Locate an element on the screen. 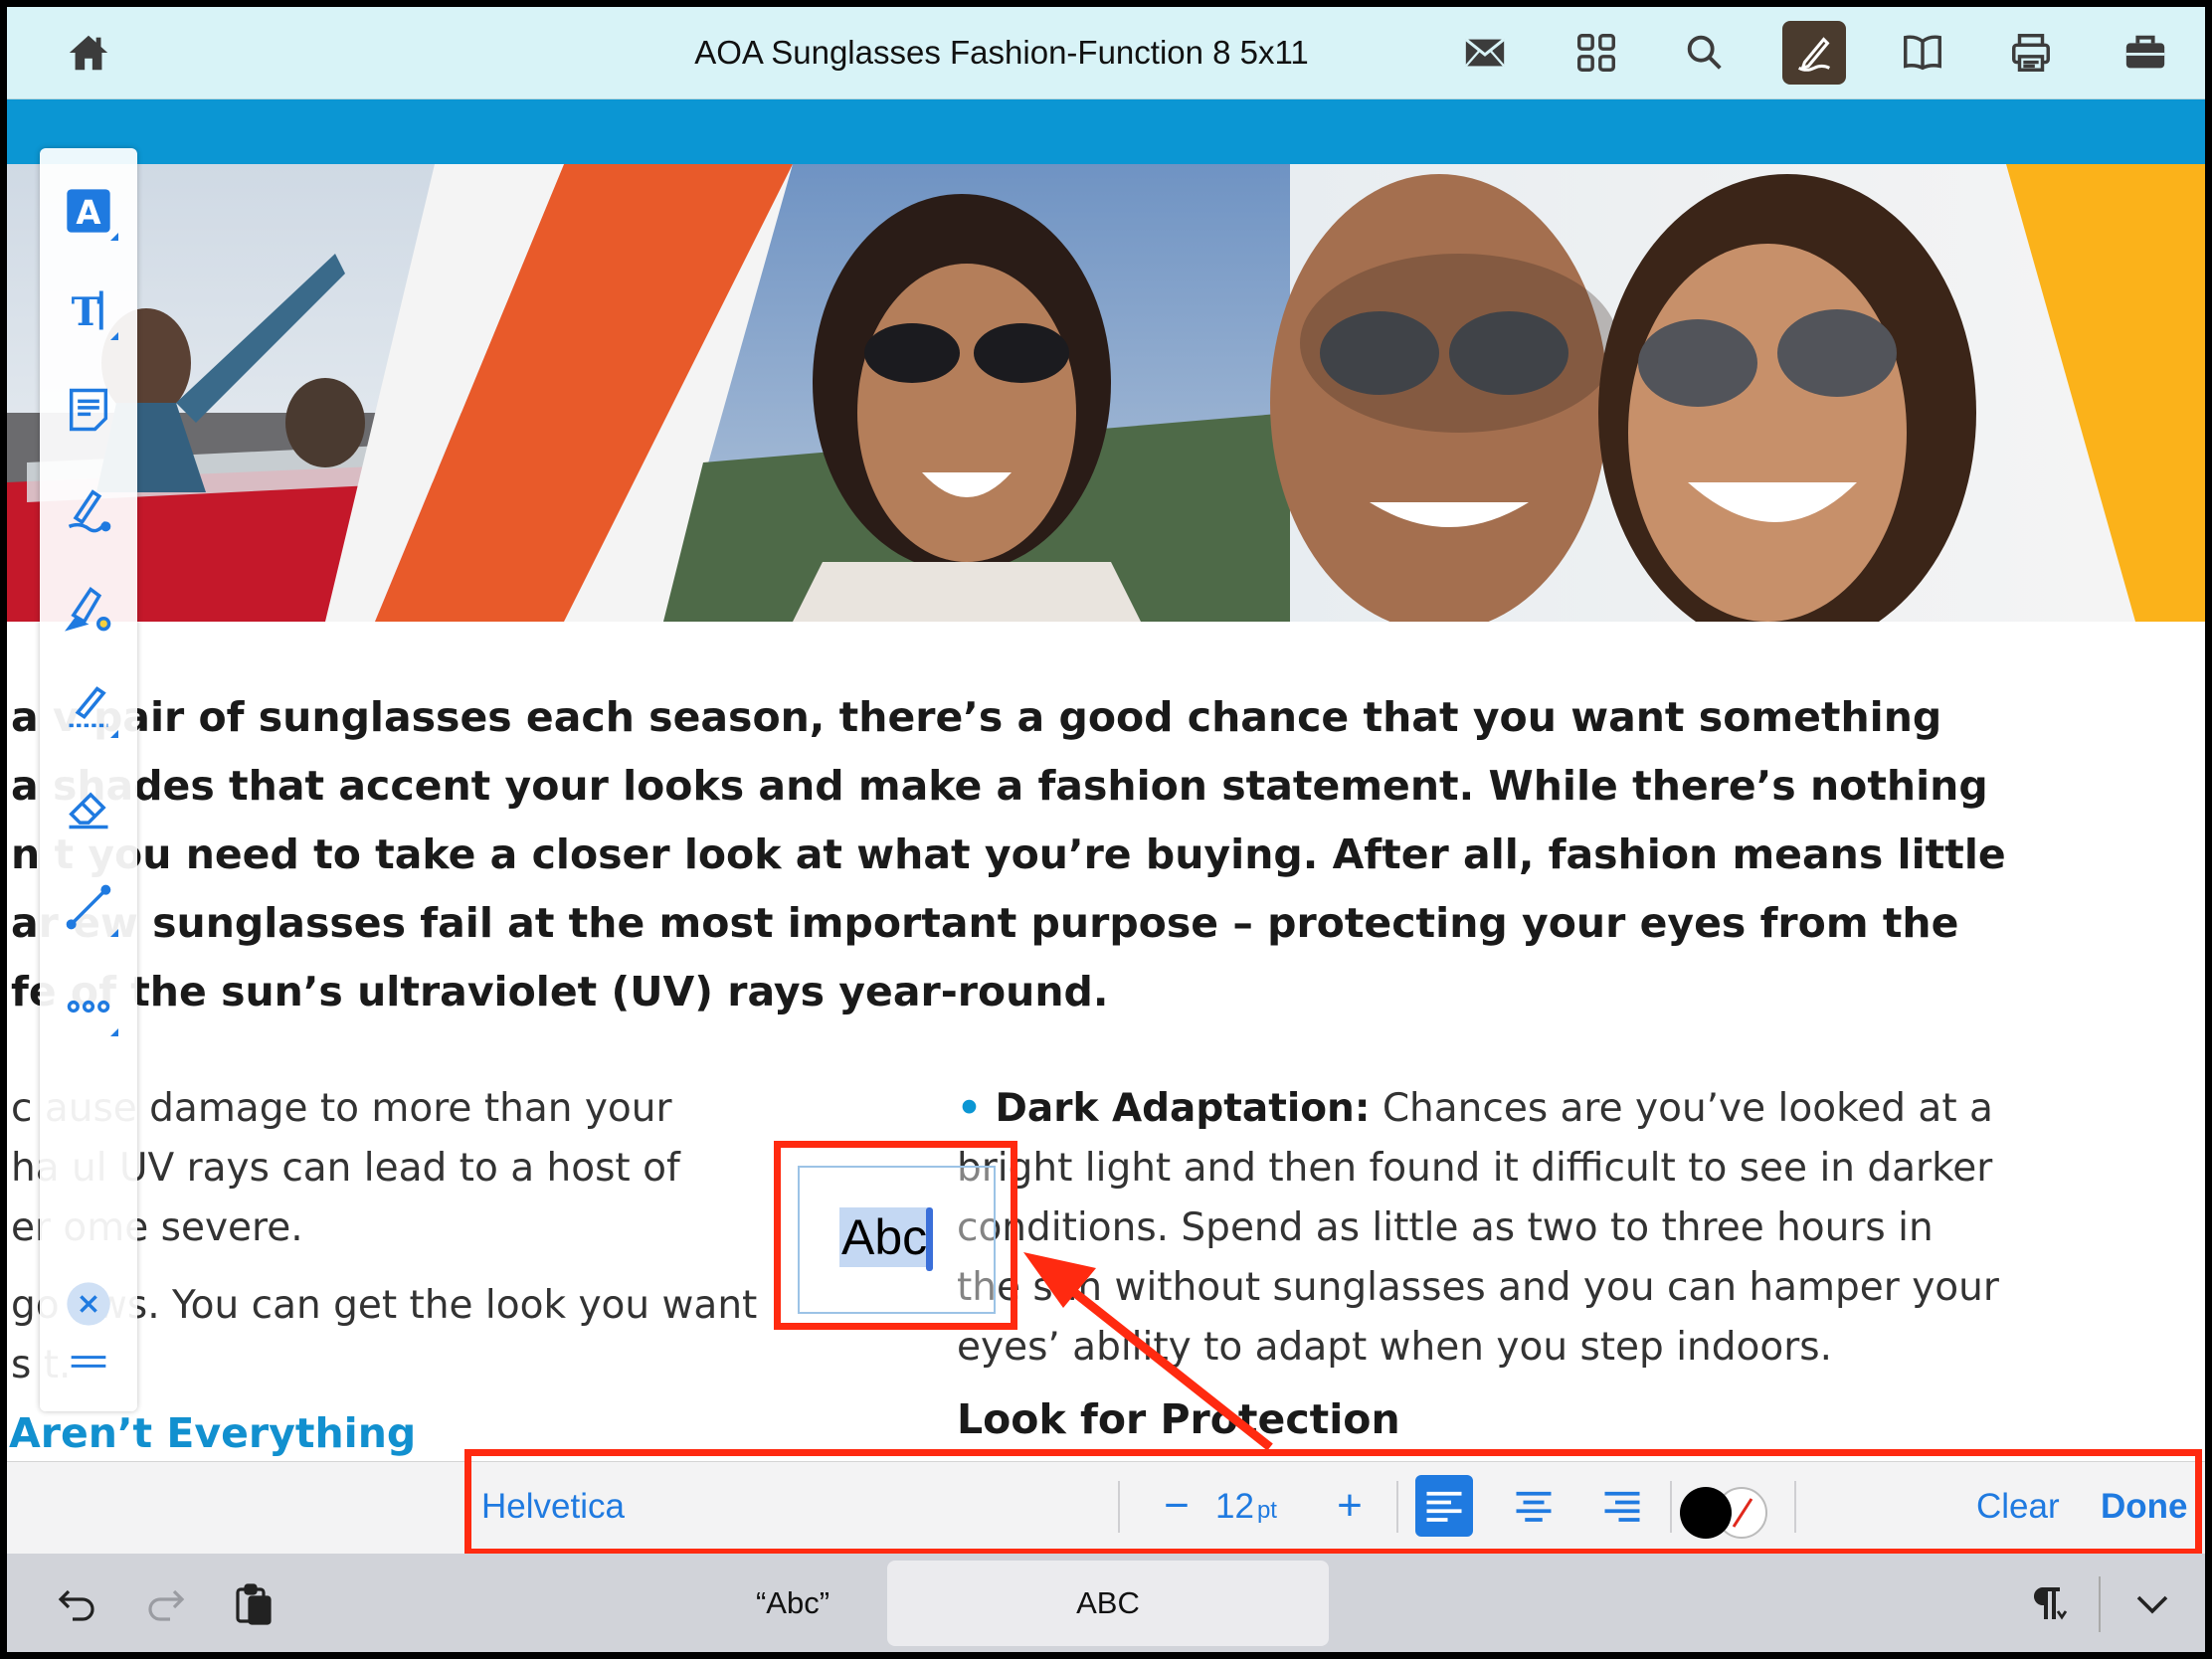 The height and width of the screenshot is (1659, 2212). home-icon is located at coordinates (88, 53).